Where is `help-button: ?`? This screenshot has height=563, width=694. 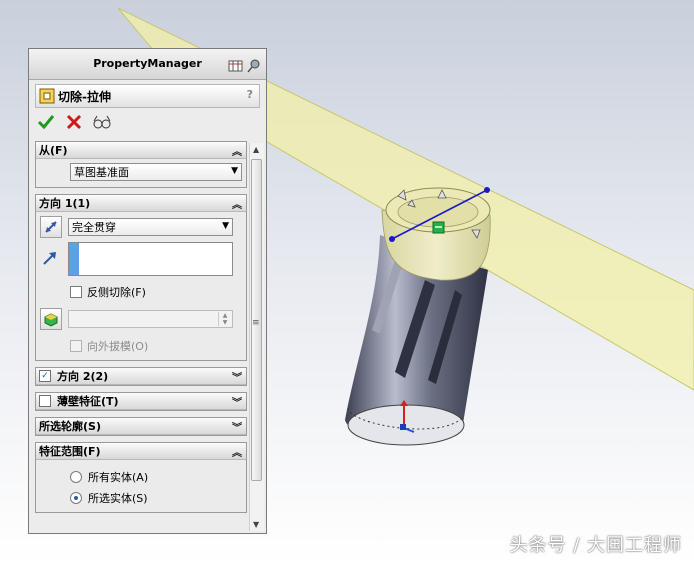 help-button: ? is located at coordinates (250, 94).